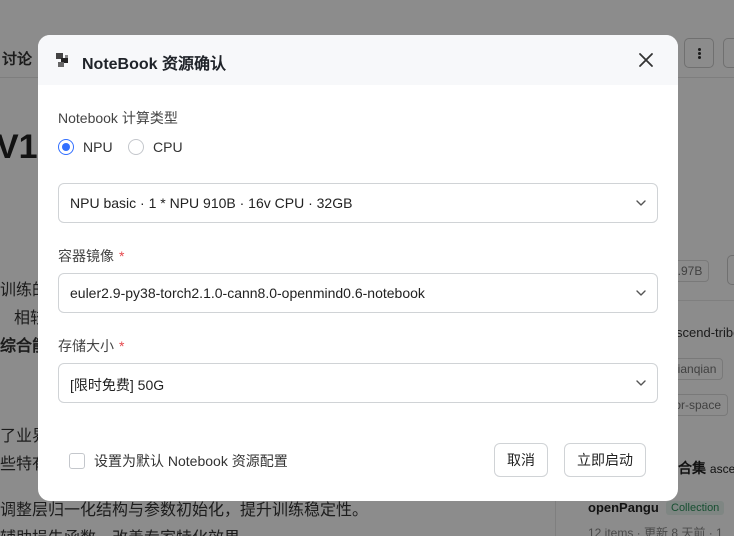 This screenshot has width=734, height=536. What do you see at coordinates (62, 60) in the screenshot?
I see `notebook-logo-icon` at bounding box center [62, 60].